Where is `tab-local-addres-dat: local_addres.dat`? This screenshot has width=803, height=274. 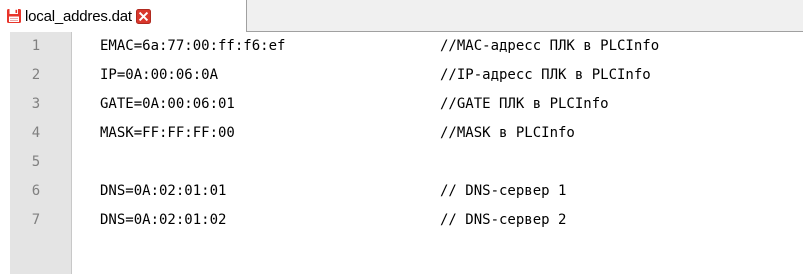 tab-local-addres-dat: local_addres.dat is located at coordinates (123, 16).